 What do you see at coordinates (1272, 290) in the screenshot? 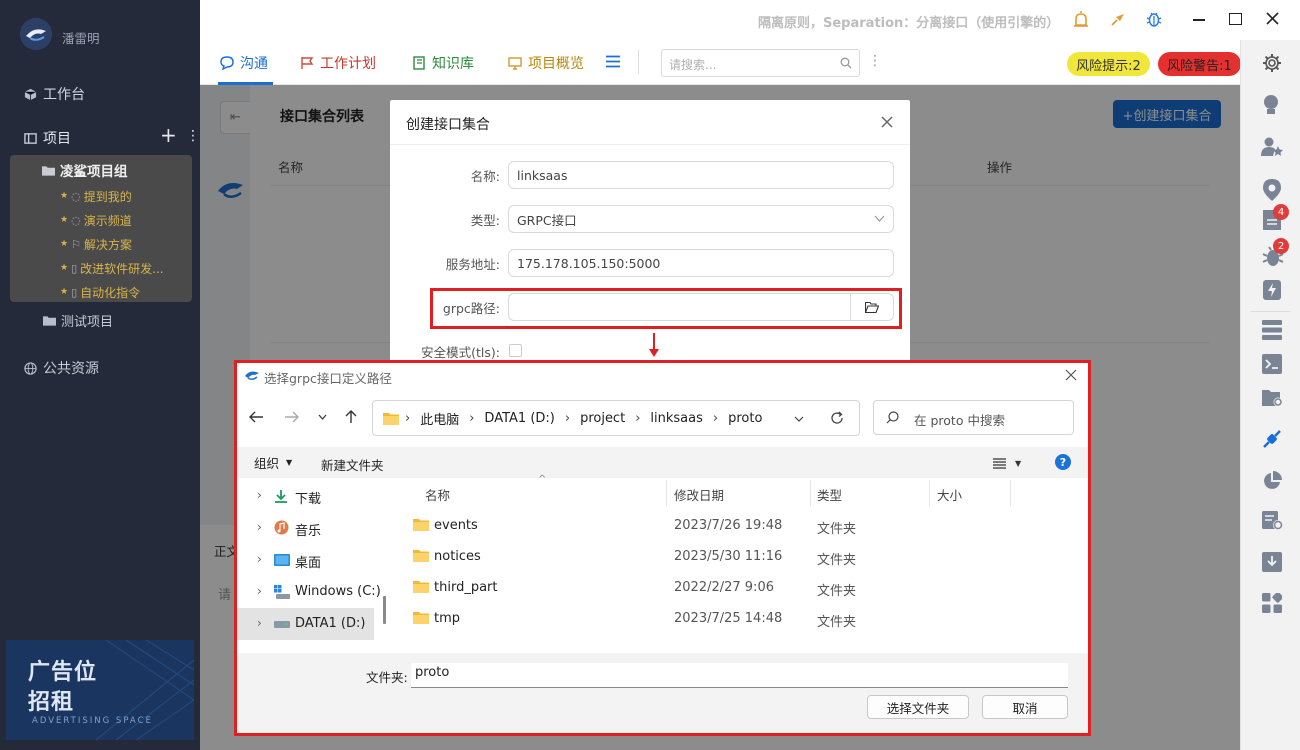
I see `bolt-icon` at bounding box center [1272, 290].